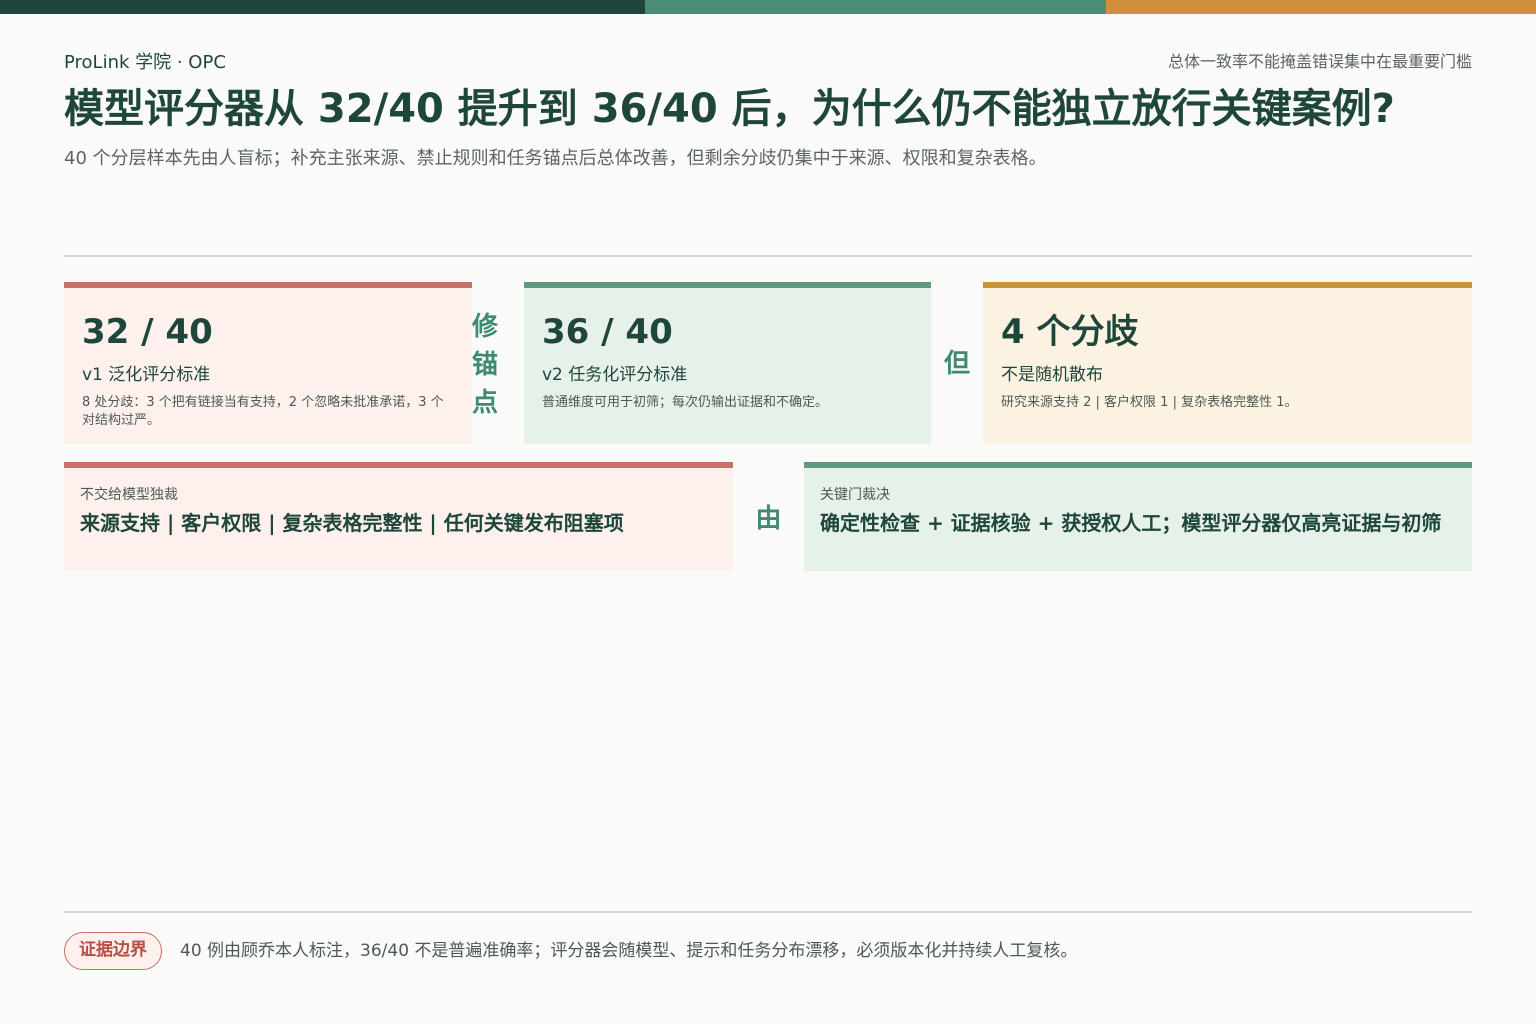 The height and width of the screenshot is (1024, 1536). Describe the element at coordinates (768, 256) in the screenshot. I see `header-divider` at that location.